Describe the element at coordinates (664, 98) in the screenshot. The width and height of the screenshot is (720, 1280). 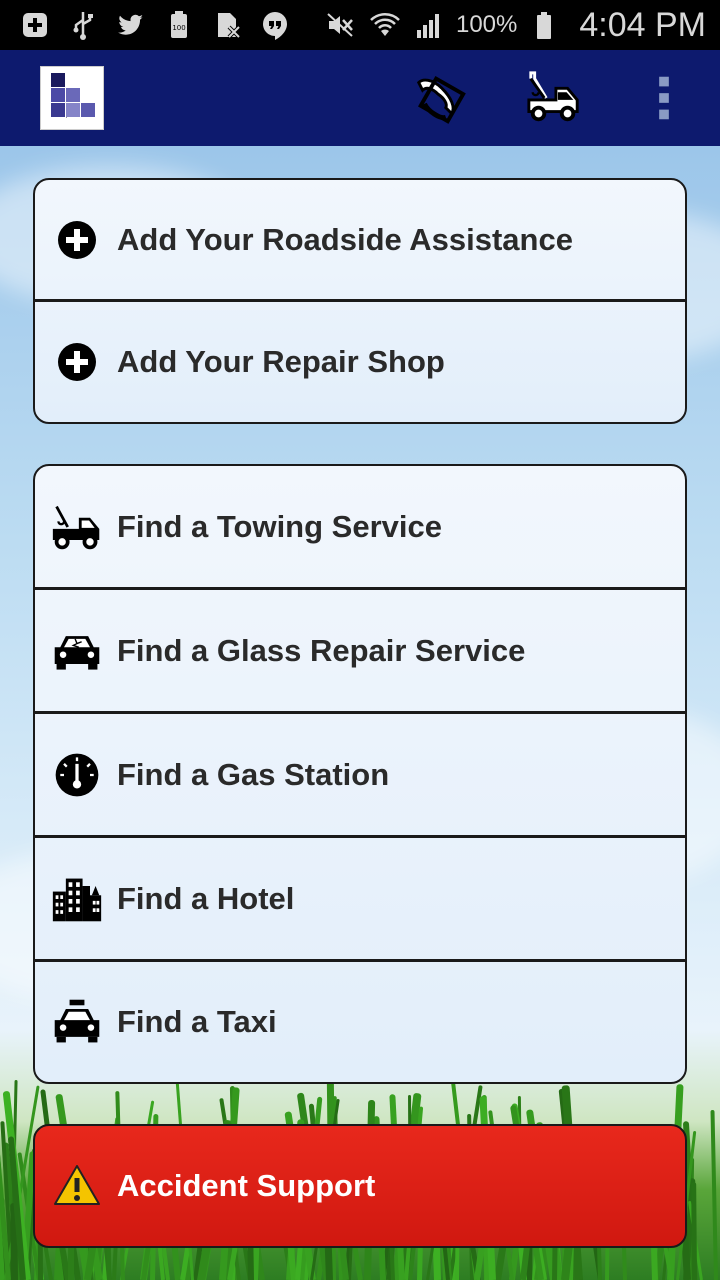
I see `overflow-menu-icon` at that location.